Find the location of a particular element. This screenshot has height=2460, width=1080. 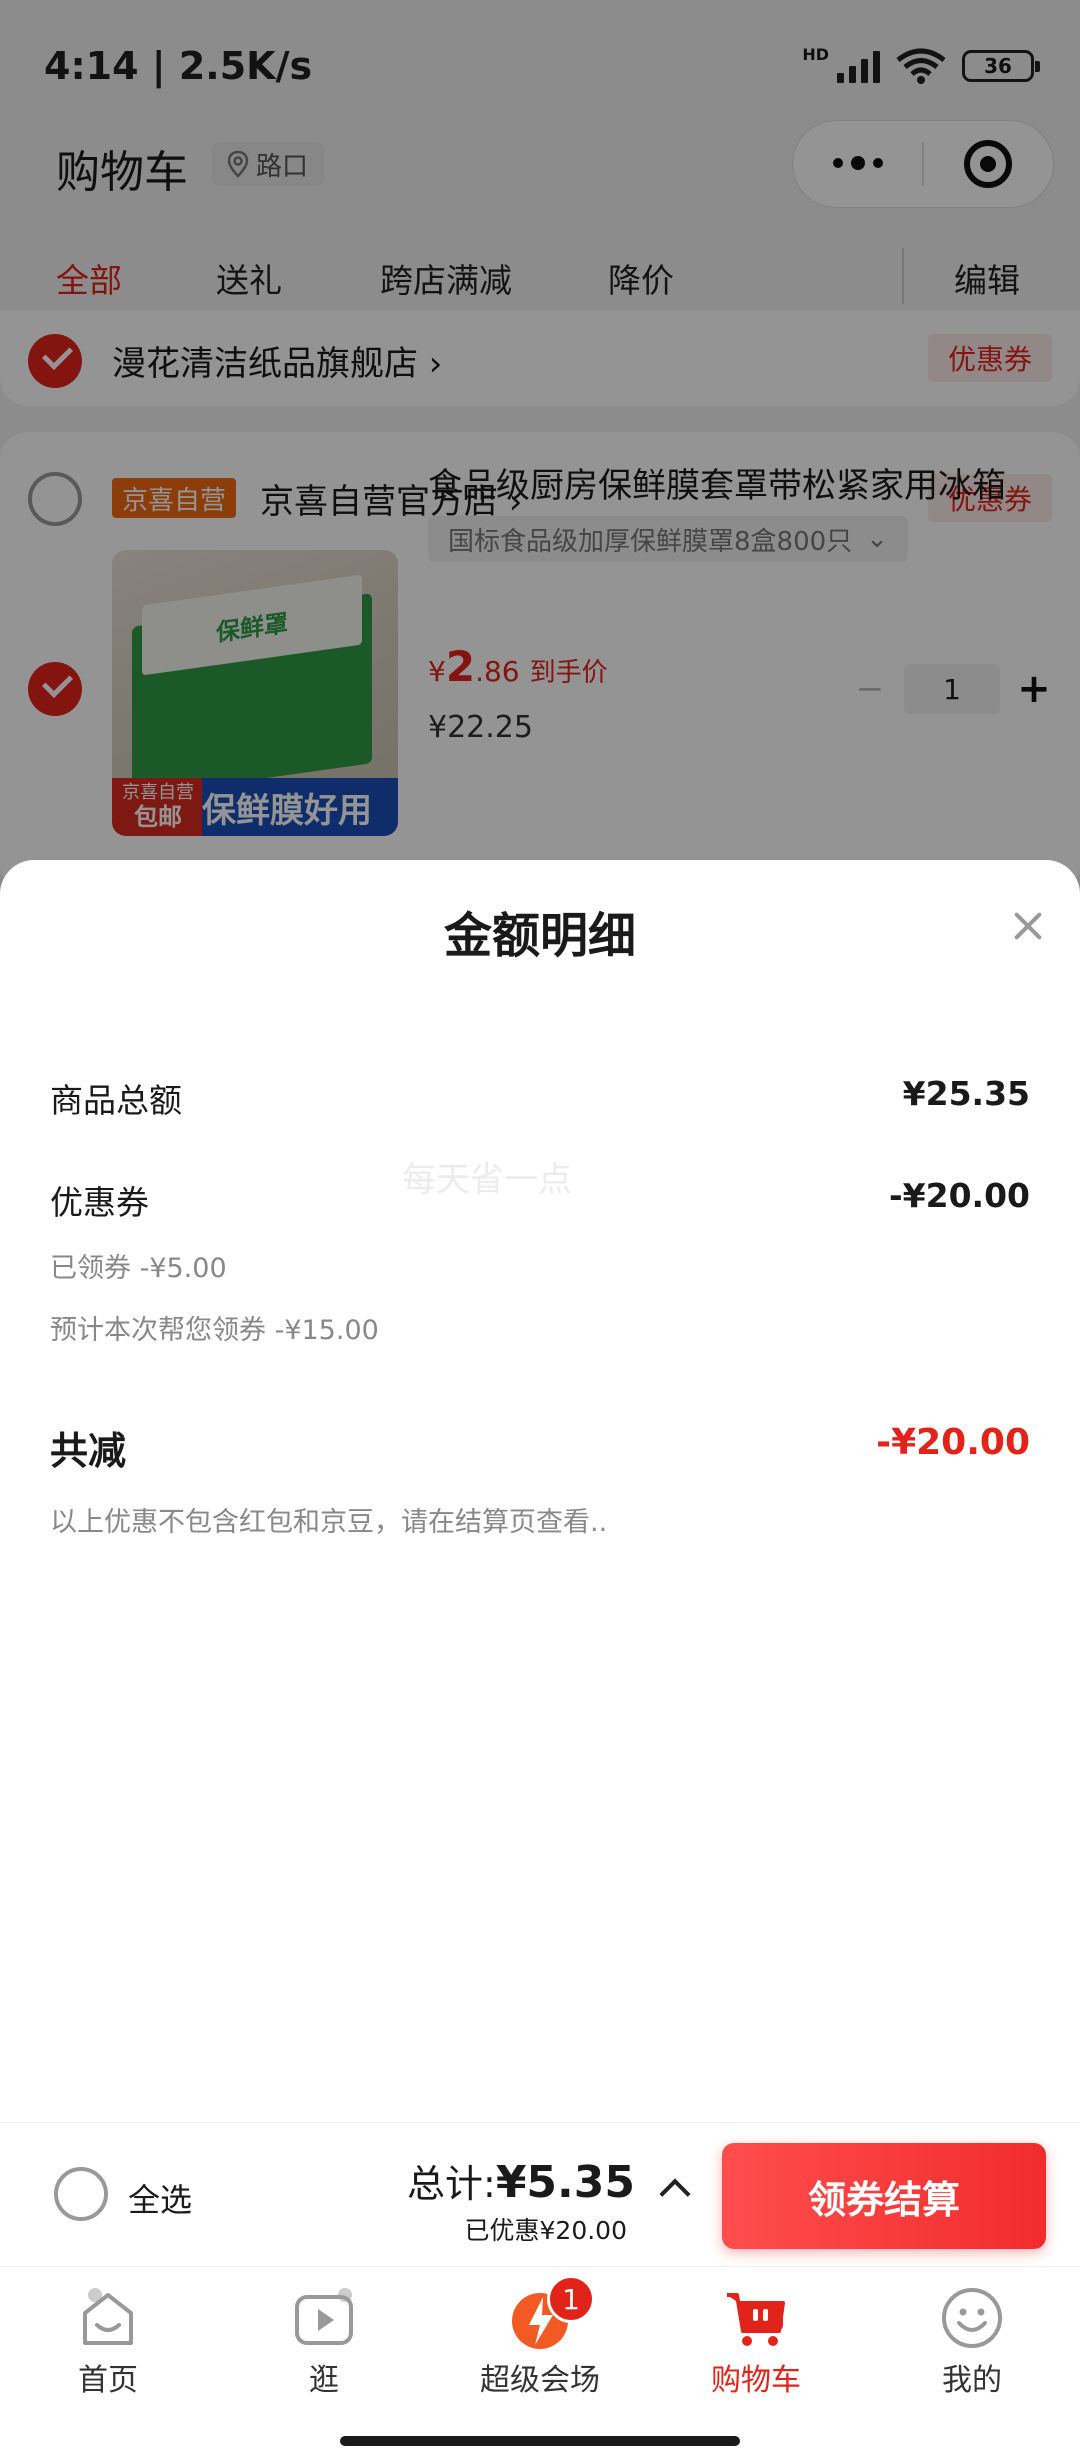

checkout-bar: 全选 总计:¥5.35 已优惠¥20.00 领券结算 is located at coordinates (540, 2194).